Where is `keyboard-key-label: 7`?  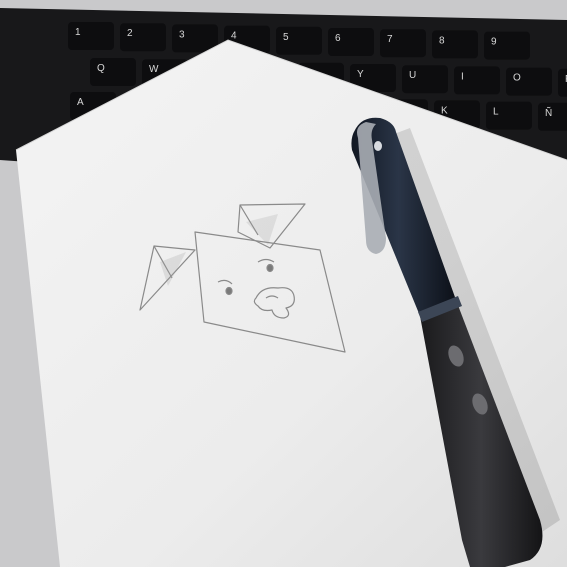 keyboard-key-label: 7 is located at coordinates (390, 39).